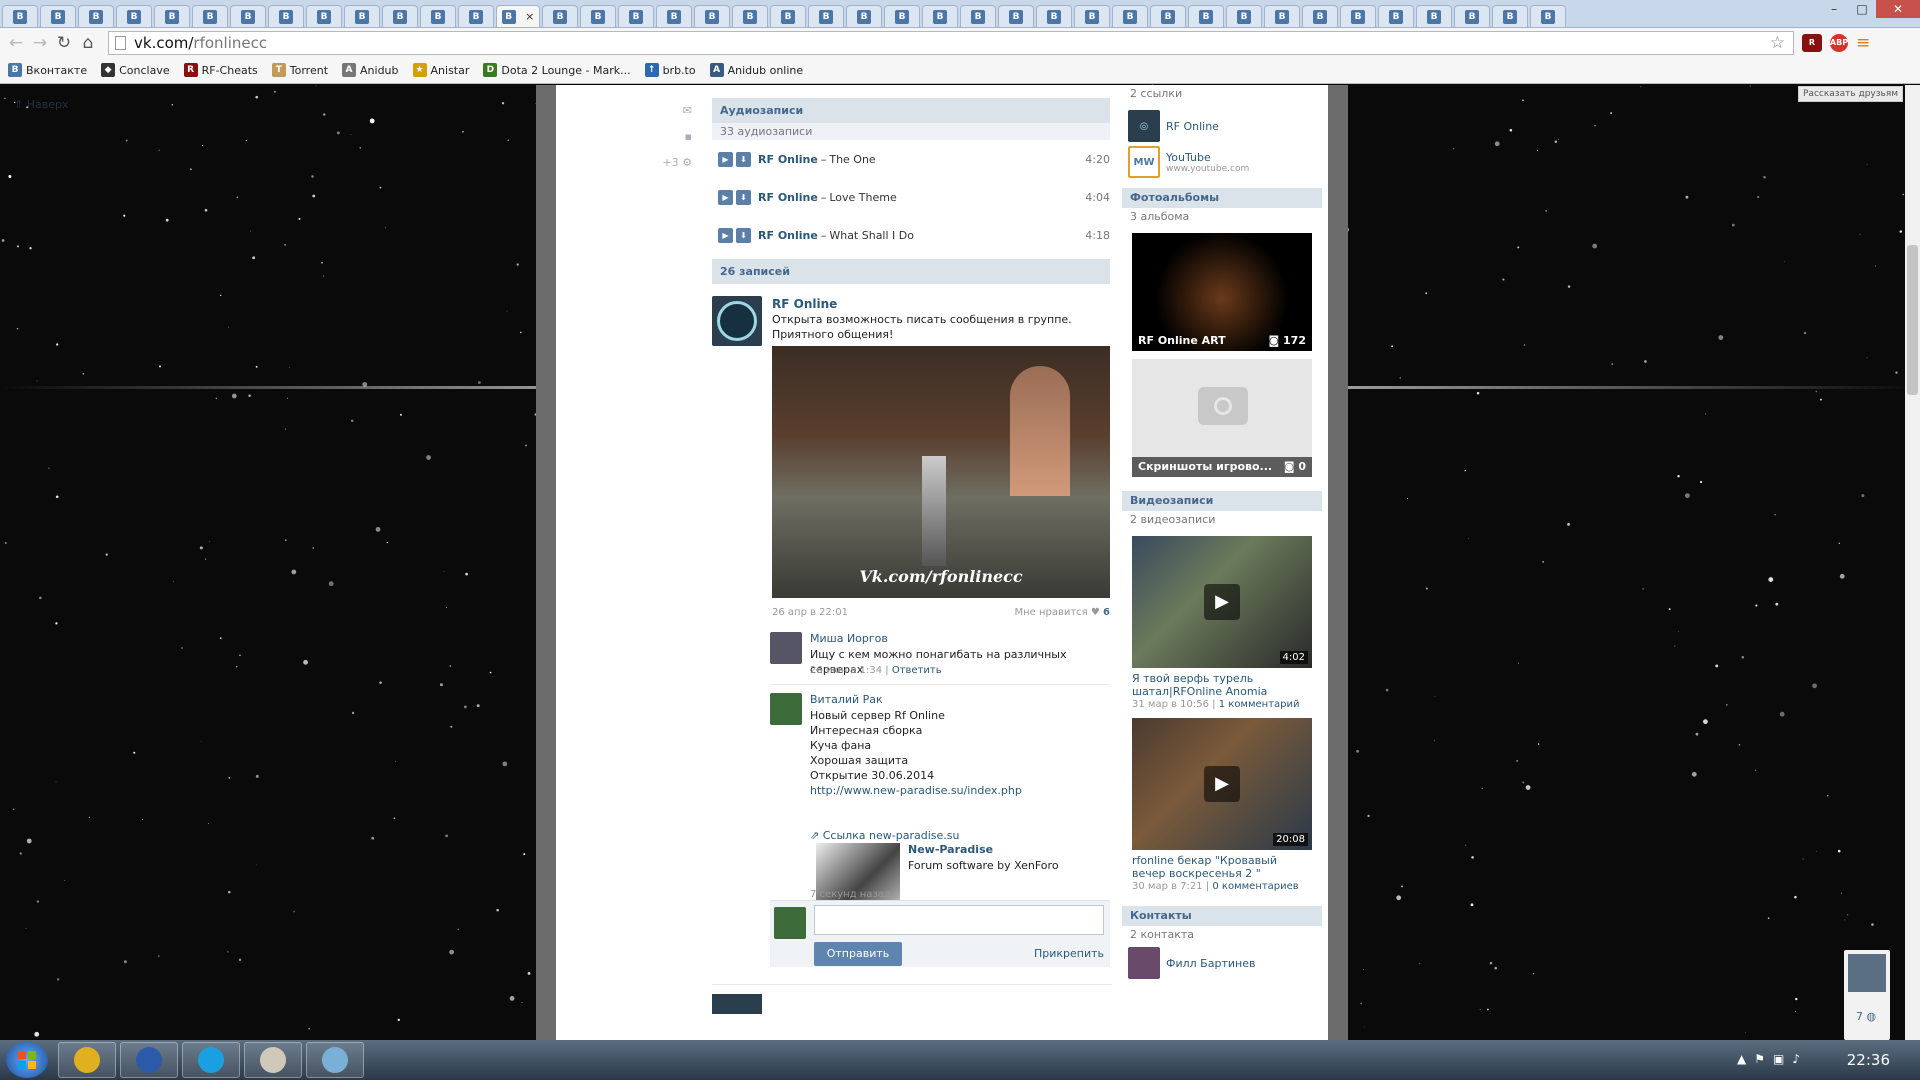  Describe the element at coordinates (1222, 784) in the screenshot. I see `video-thumbnail: ▶ 20:08` at that location.